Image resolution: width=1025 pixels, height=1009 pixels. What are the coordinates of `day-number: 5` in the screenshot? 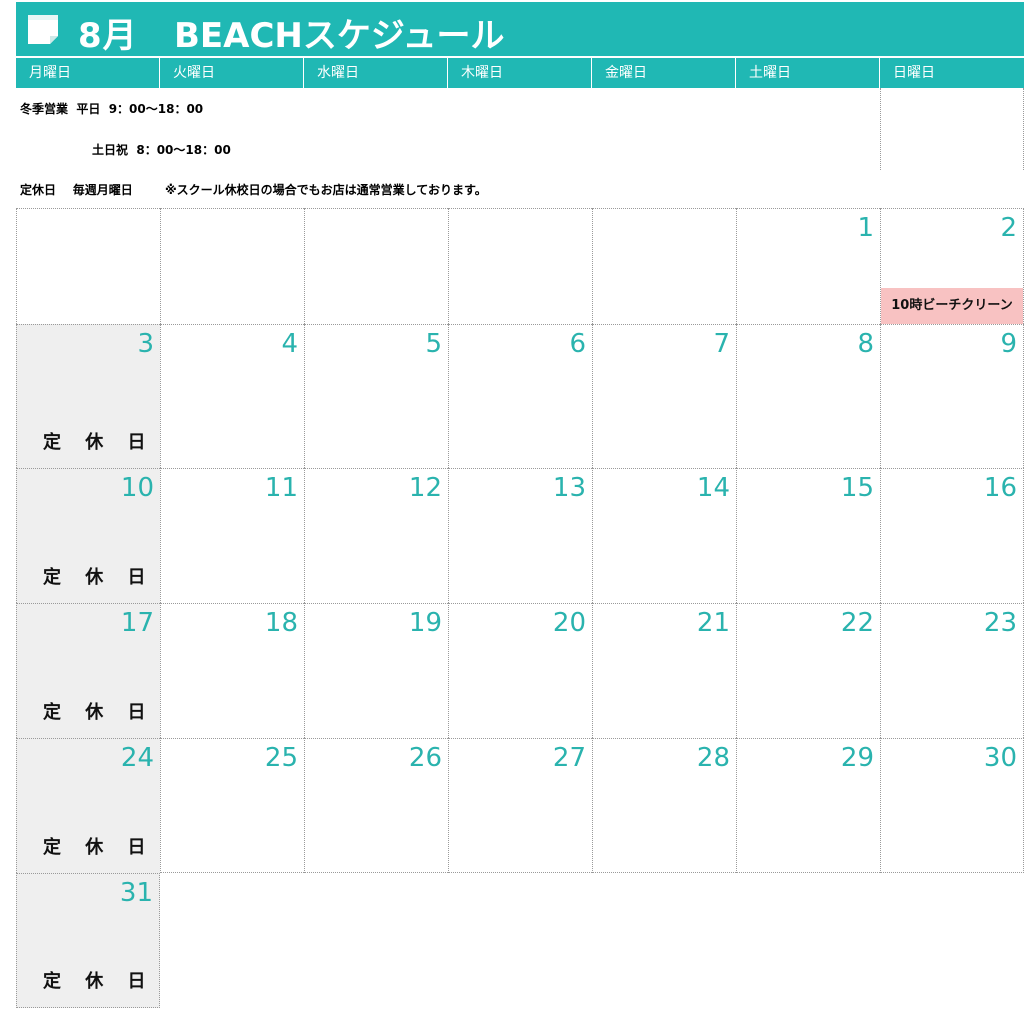 It's located at (433, 344).